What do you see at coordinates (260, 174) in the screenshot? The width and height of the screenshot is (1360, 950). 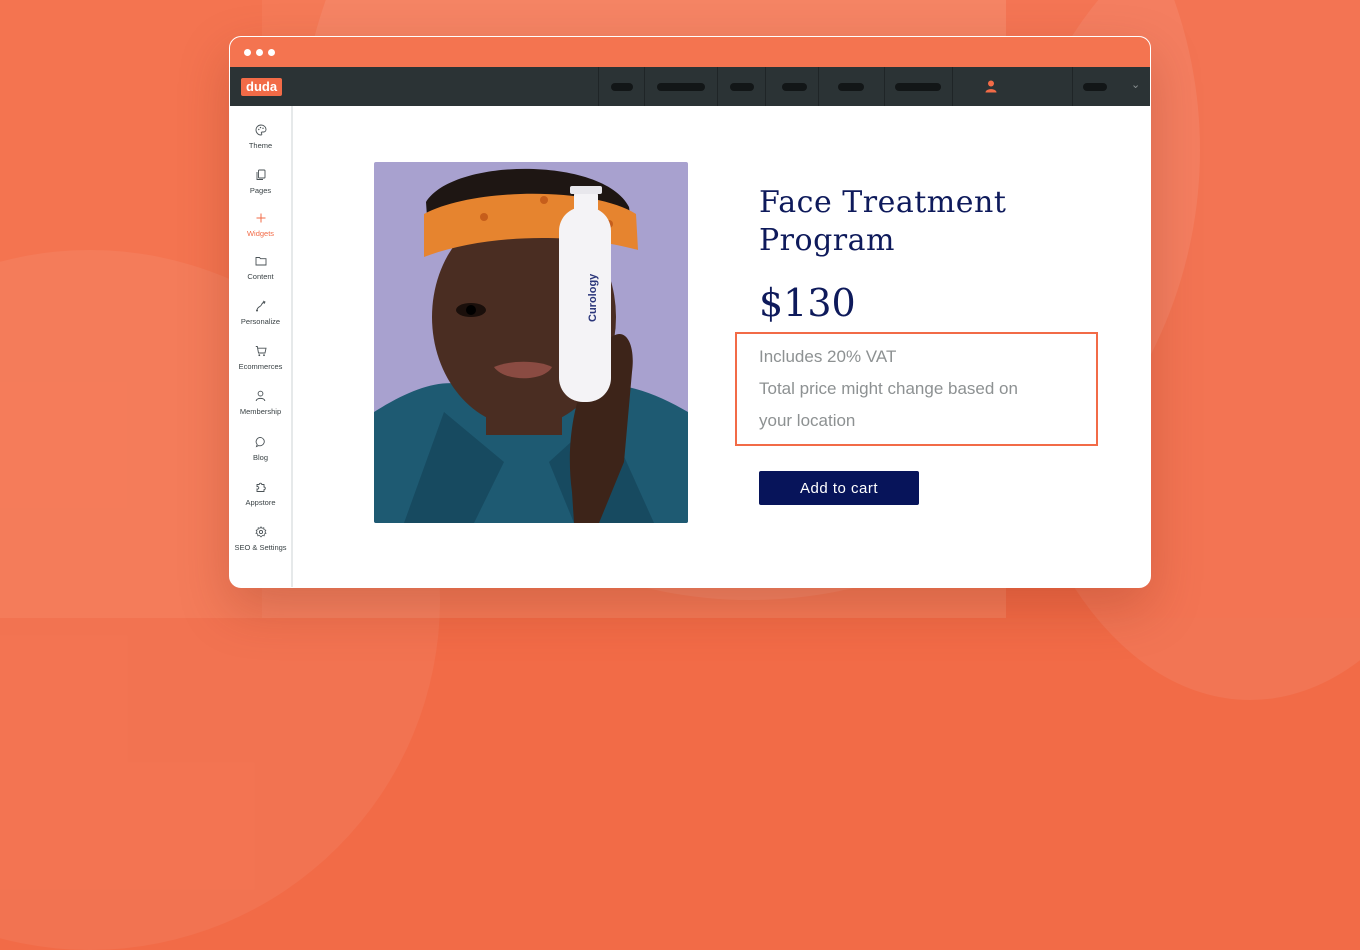 I see `pages-icon` at bounding box center [260, 174].